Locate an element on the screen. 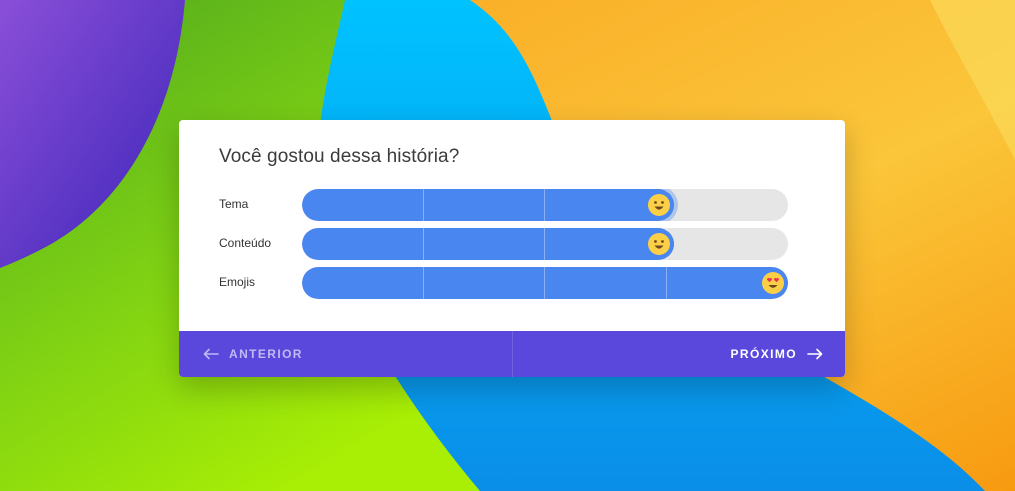  heart-eyes-face-emoji-icon is located at coordinates (773, 283).